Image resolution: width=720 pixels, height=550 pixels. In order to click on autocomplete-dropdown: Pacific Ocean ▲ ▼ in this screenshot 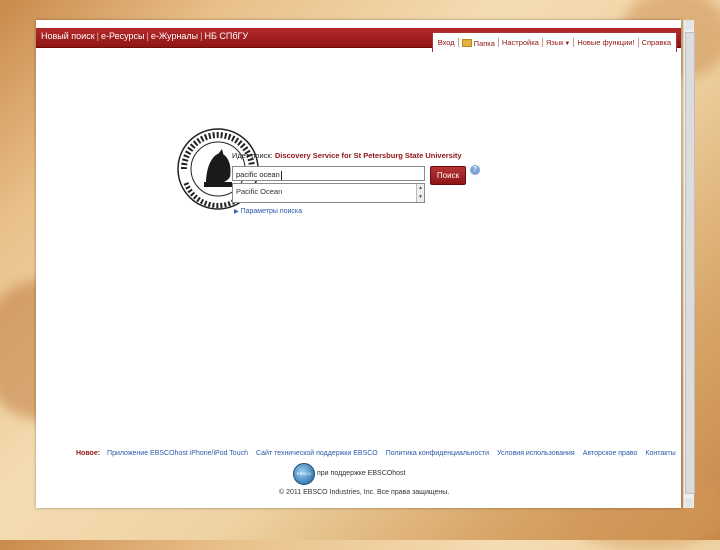, I will do `click(328, 193)`.